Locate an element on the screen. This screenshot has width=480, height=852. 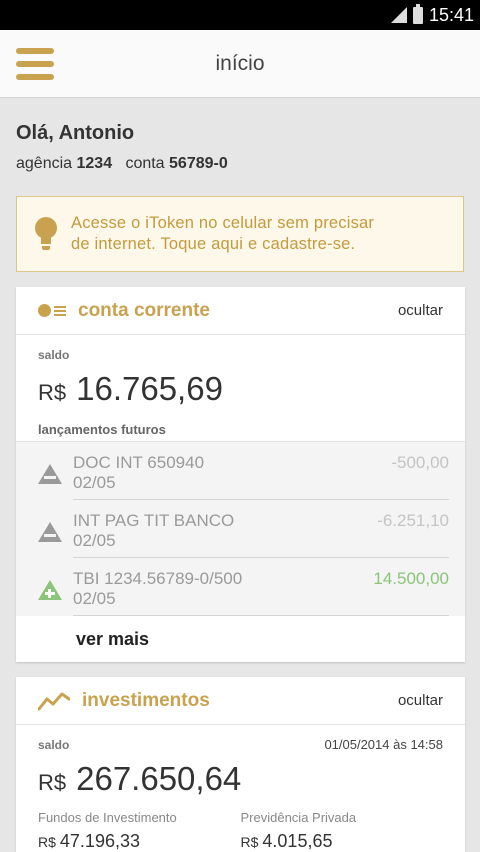
pension-summary: Previdência Privada R$ 4.015,65 is located at coordinates (342, 831).